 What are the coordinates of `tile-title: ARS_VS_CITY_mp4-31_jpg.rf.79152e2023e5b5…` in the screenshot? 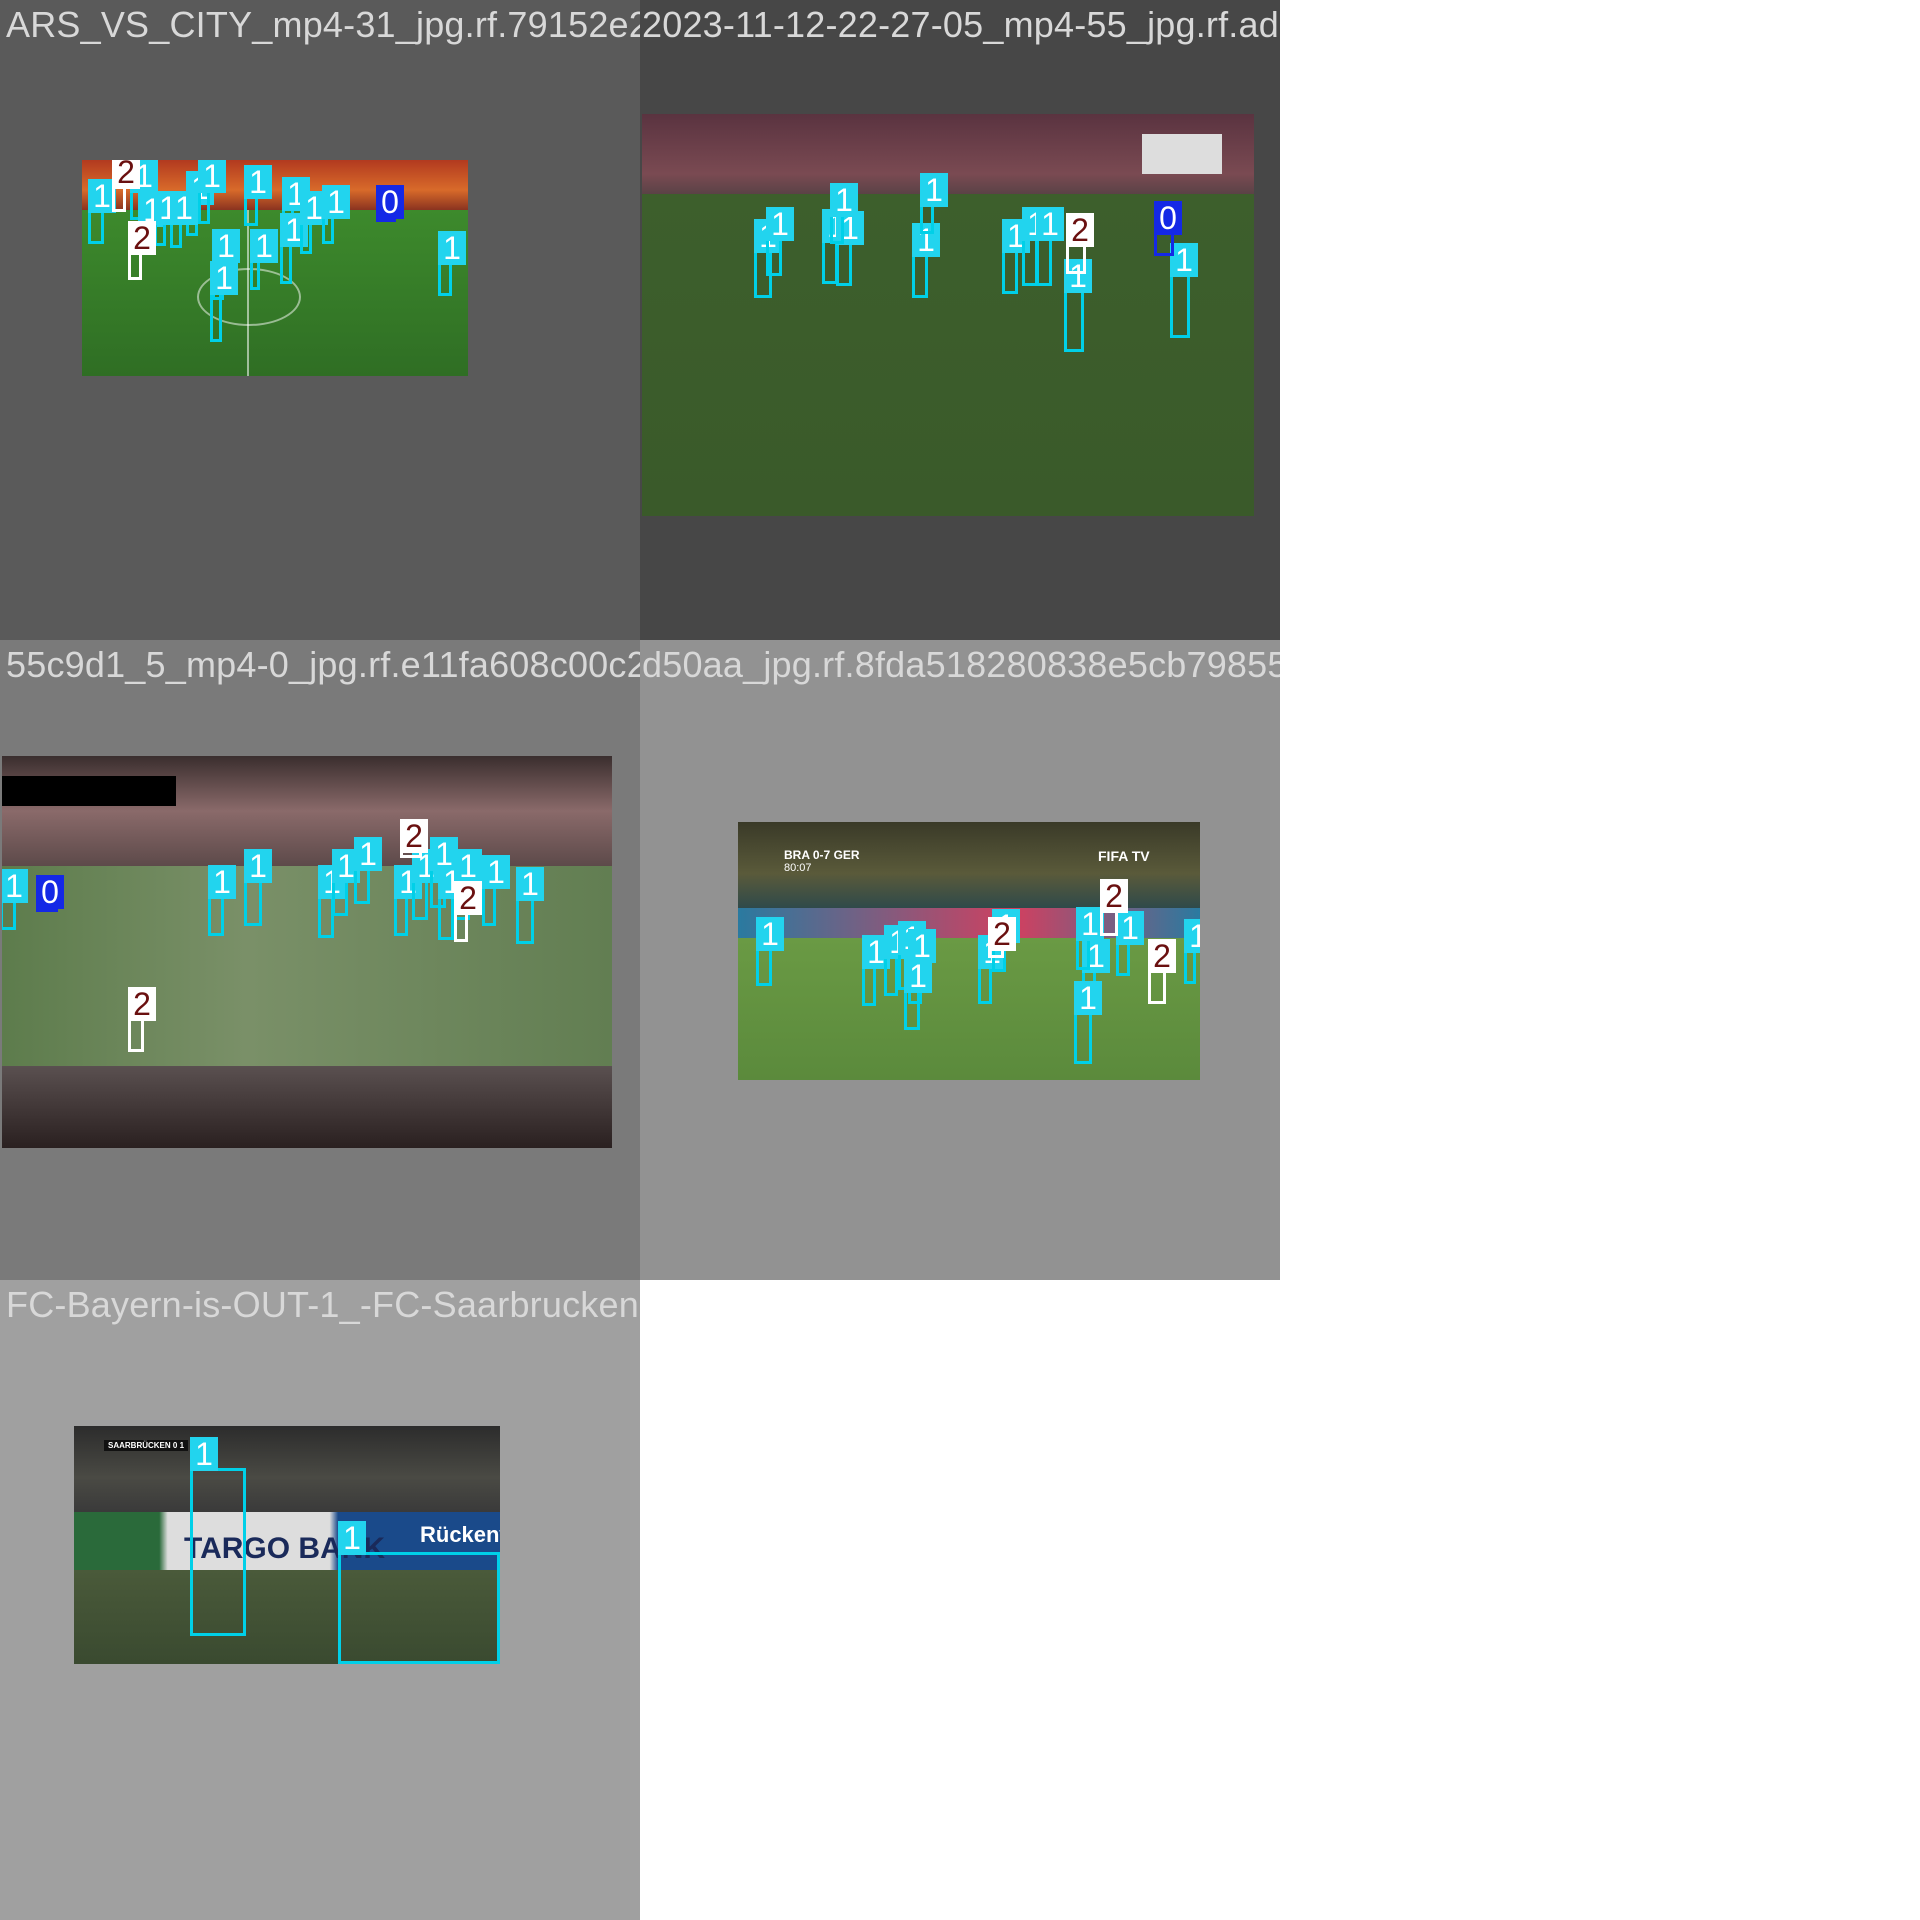 It's located at (323, 24).